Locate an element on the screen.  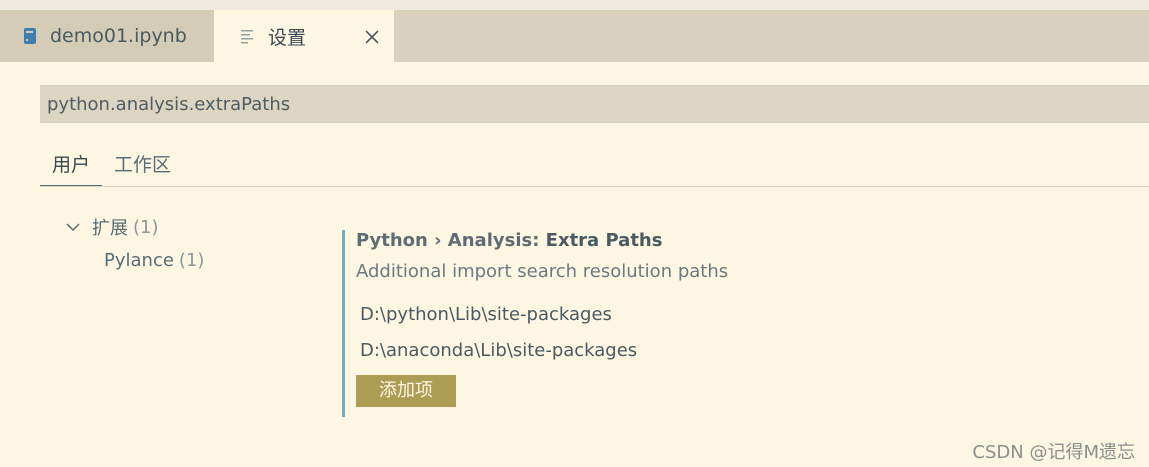
search-value: python.analysis.extraPaths is located at coordinates (169, 104).